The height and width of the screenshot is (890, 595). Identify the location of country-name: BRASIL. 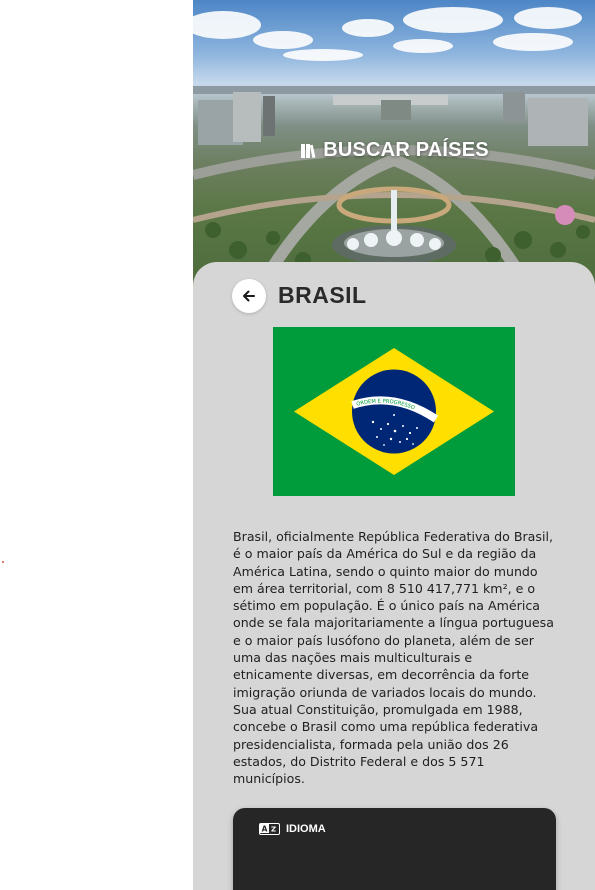
(322, 295).